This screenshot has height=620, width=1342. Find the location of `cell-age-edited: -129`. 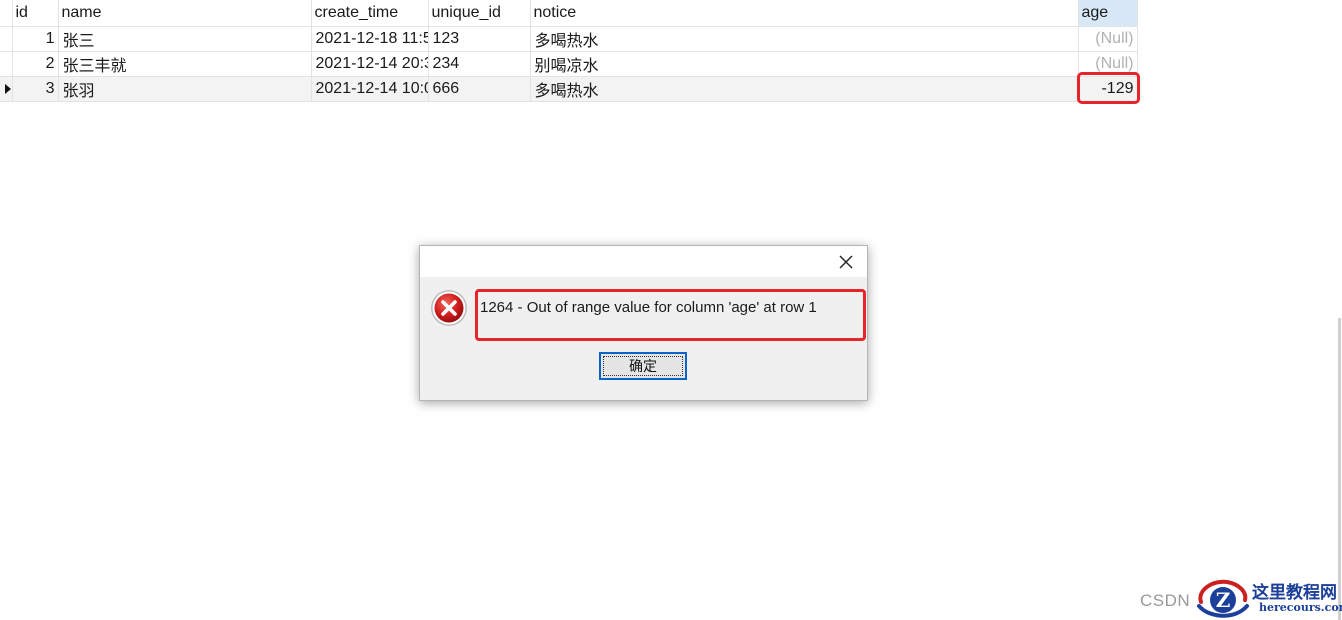

cell-age-edited: -129 is located at coordinates (1108, 89).